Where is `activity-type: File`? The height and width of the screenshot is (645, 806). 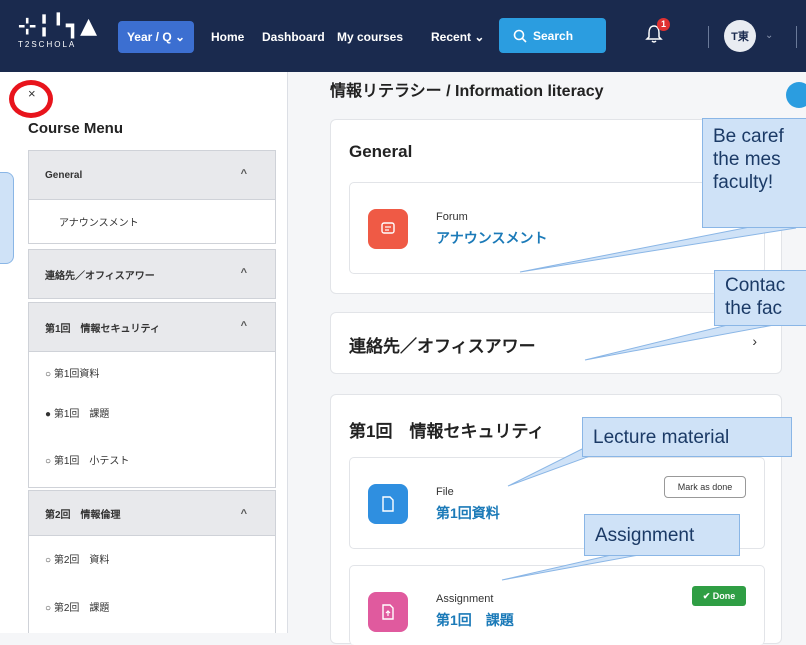 activity-type: File is located at coordinates (445, 492).